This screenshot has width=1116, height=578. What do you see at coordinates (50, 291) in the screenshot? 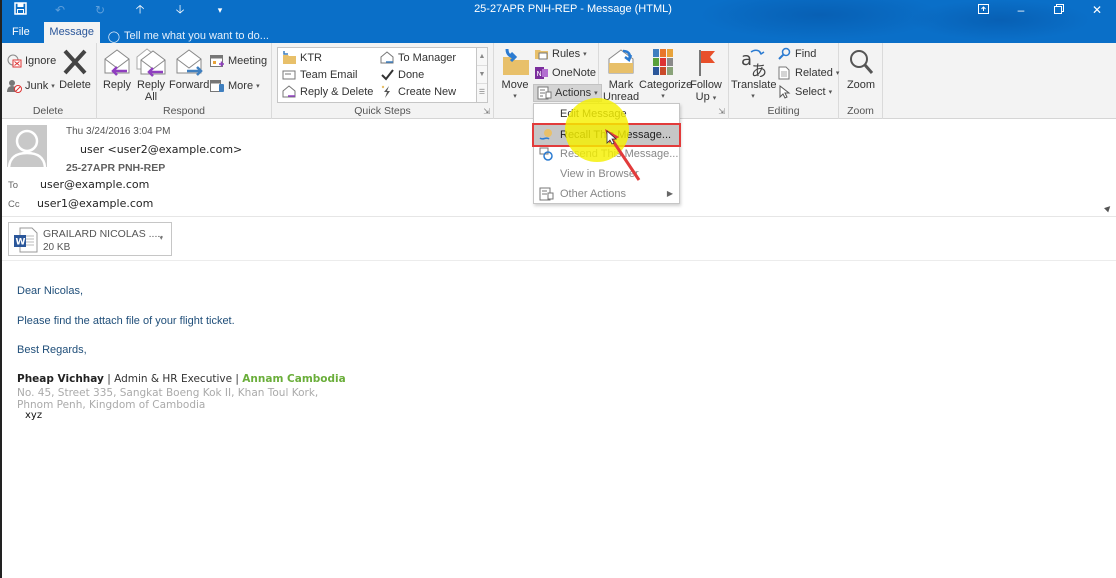
I see `body-greeting: Dear Nicolas,` at bounding box center [50, 291].